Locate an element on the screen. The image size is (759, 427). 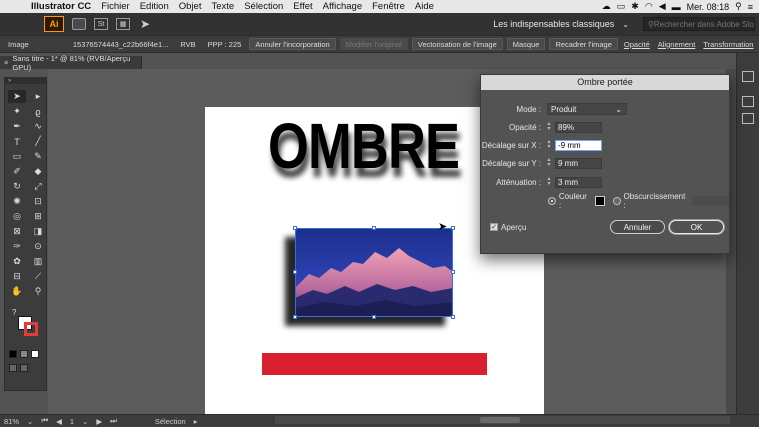
menubar-clock: Mer. 08:18 is located at coordinates (708, 7).